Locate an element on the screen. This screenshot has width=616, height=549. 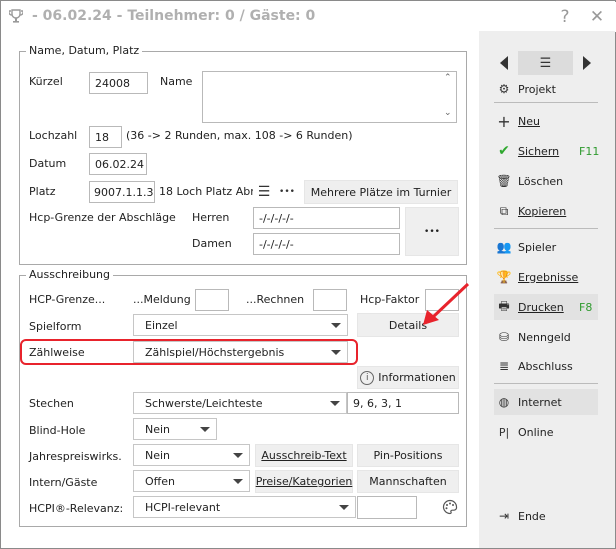
blindhole-select: Nein is located at coordinates (175, 429).